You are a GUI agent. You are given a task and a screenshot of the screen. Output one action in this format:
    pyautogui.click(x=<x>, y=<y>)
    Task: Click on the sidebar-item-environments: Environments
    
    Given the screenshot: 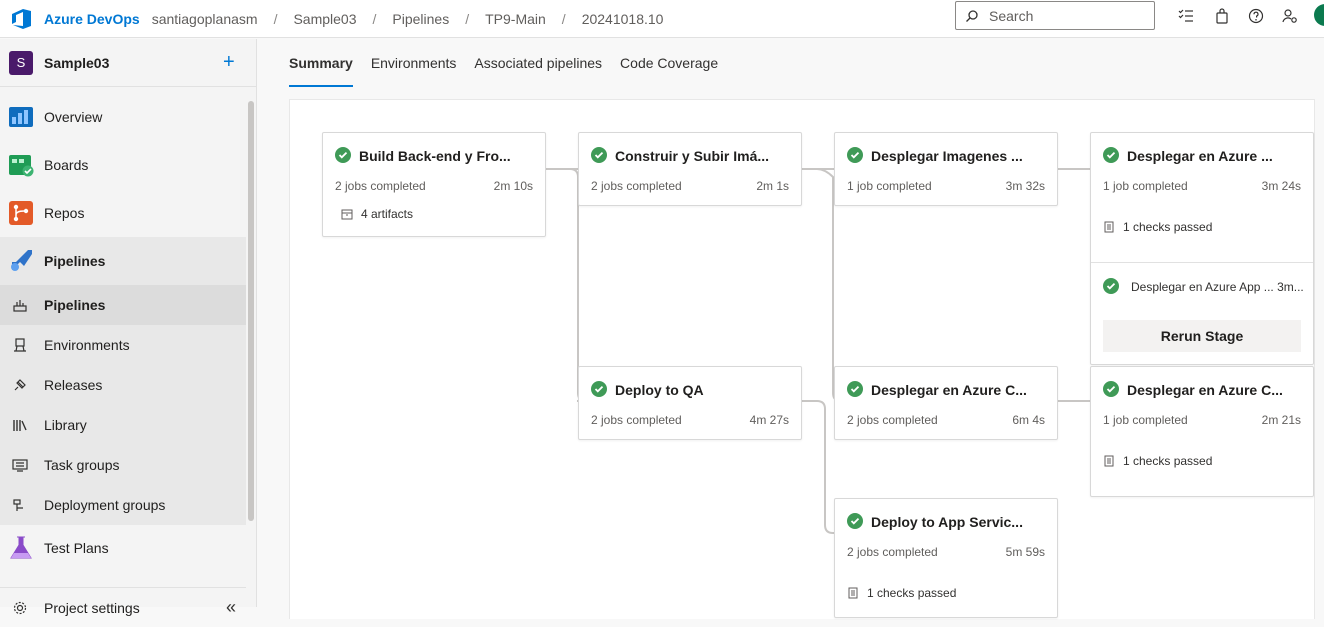 What is the action you would take?
    pyautogui.click(x=123, y=345)
    